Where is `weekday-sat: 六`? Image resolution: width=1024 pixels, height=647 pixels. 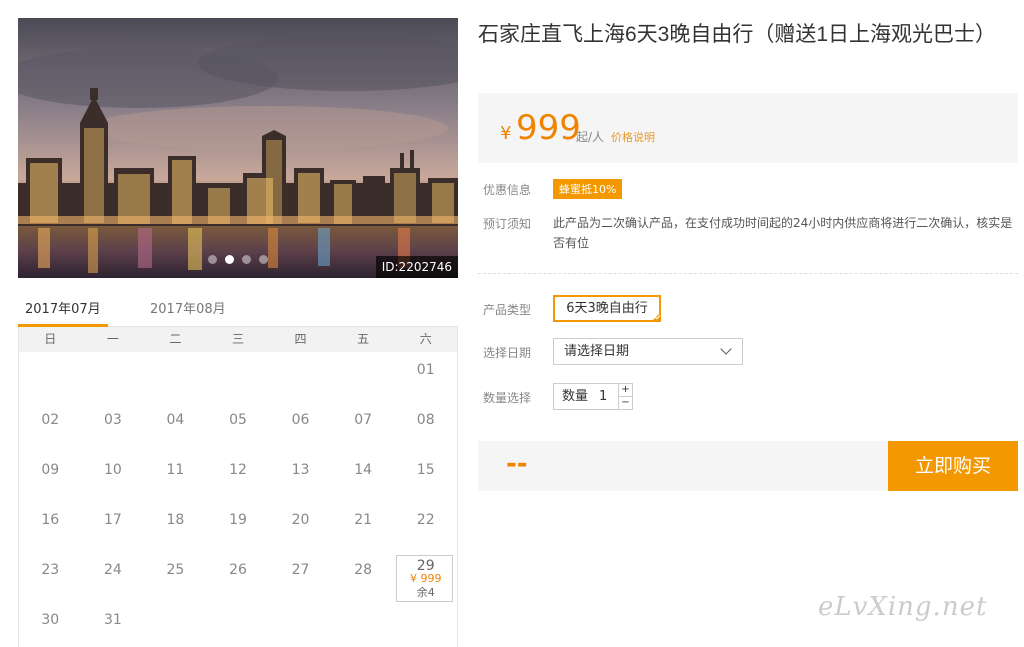 weekday-sat: 六 is located at coordinates (425, 339).